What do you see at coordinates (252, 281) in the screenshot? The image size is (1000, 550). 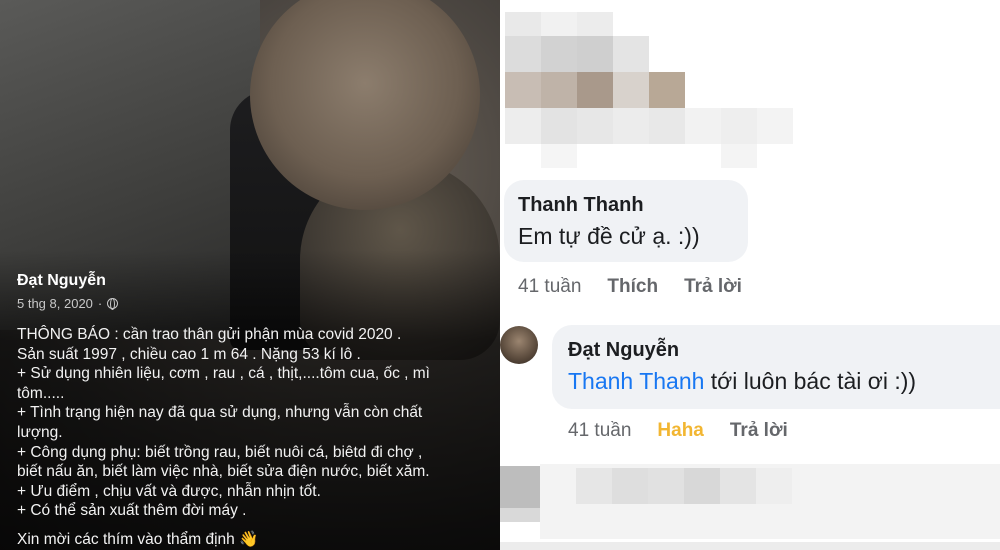 I see `post-author-name: Đạt Nguyễn` at bounding box center [252, 281].